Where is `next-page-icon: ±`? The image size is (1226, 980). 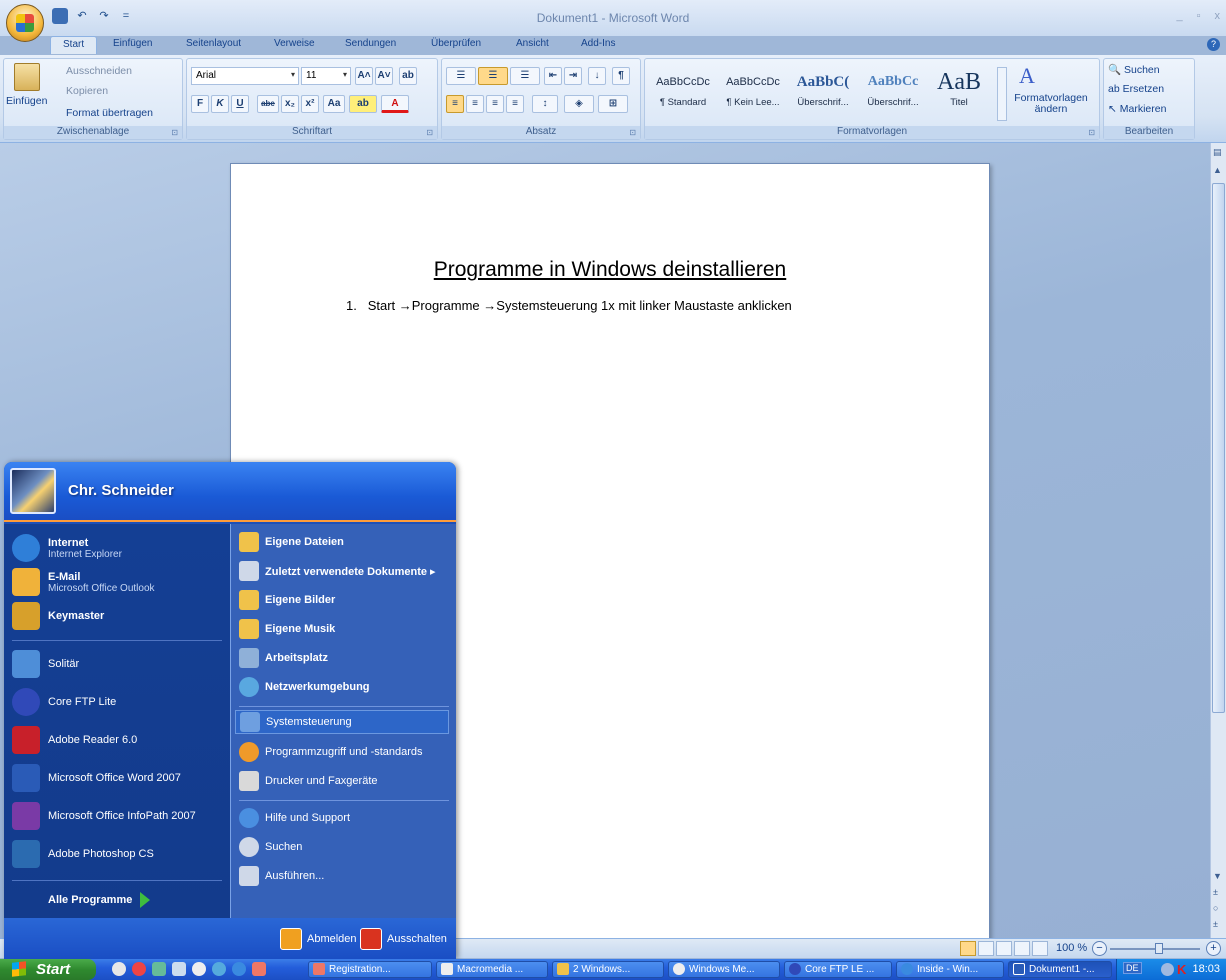 next-page-icon: ± is located at coordinates (1215, 924).